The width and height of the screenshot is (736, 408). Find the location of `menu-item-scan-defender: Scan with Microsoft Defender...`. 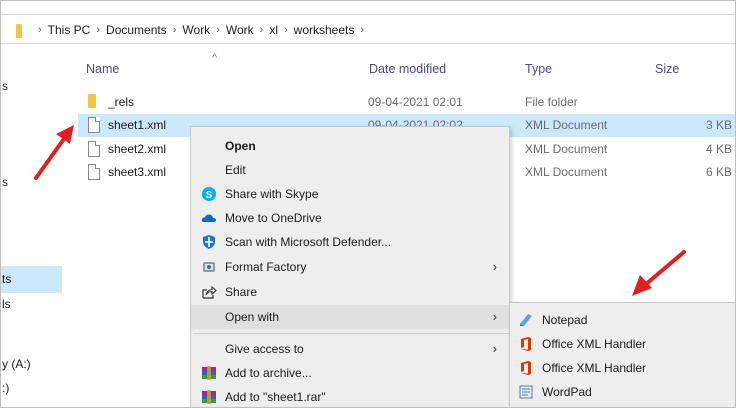

menu-item-scan-defender: Scan with Microsoft Defender... is located at coordinates (350, 242).